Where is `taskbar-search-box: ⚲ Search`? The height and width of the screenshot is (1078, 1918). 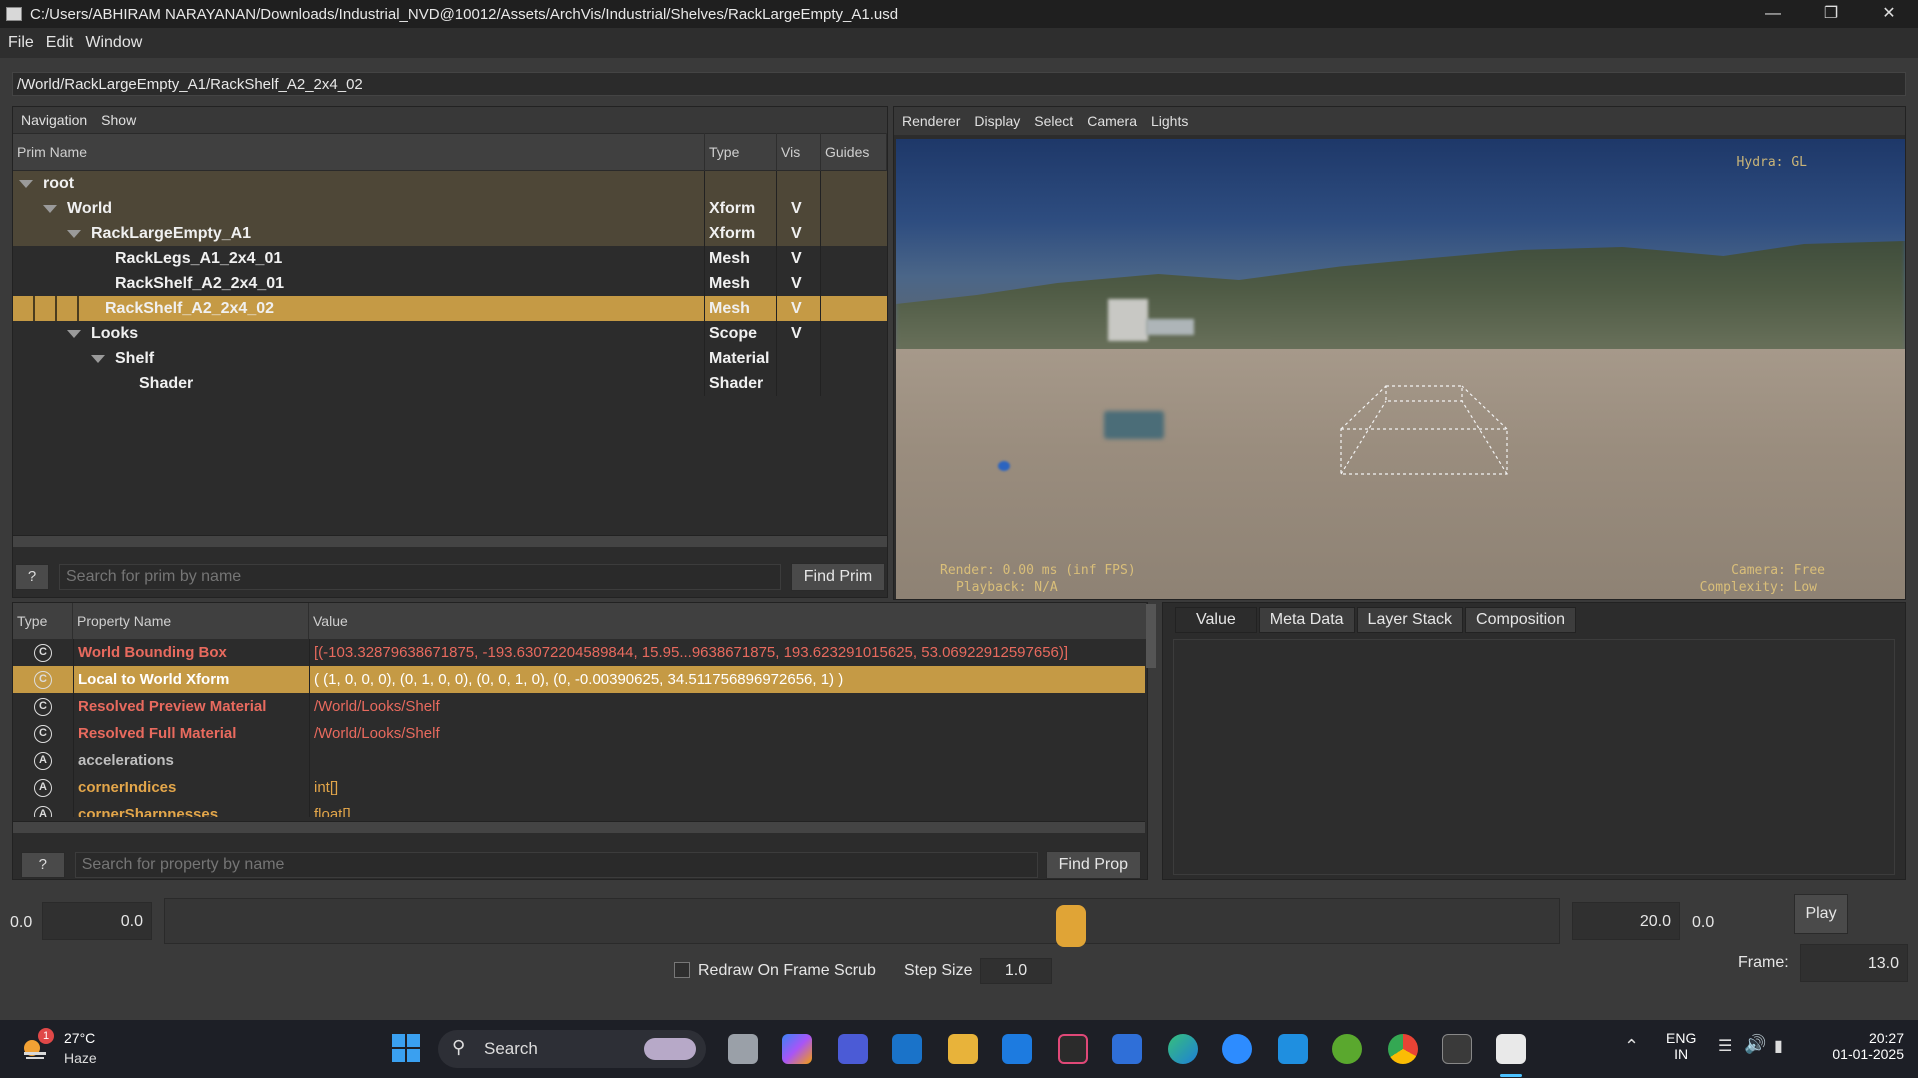
taskbar-search-box: ⚲ Search is located at coordinates (572, 1049).